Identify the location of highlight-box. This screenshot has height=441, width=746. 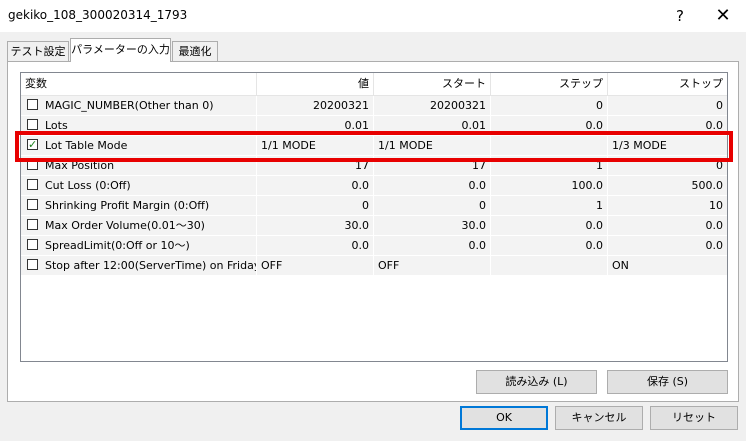
(374, 146).